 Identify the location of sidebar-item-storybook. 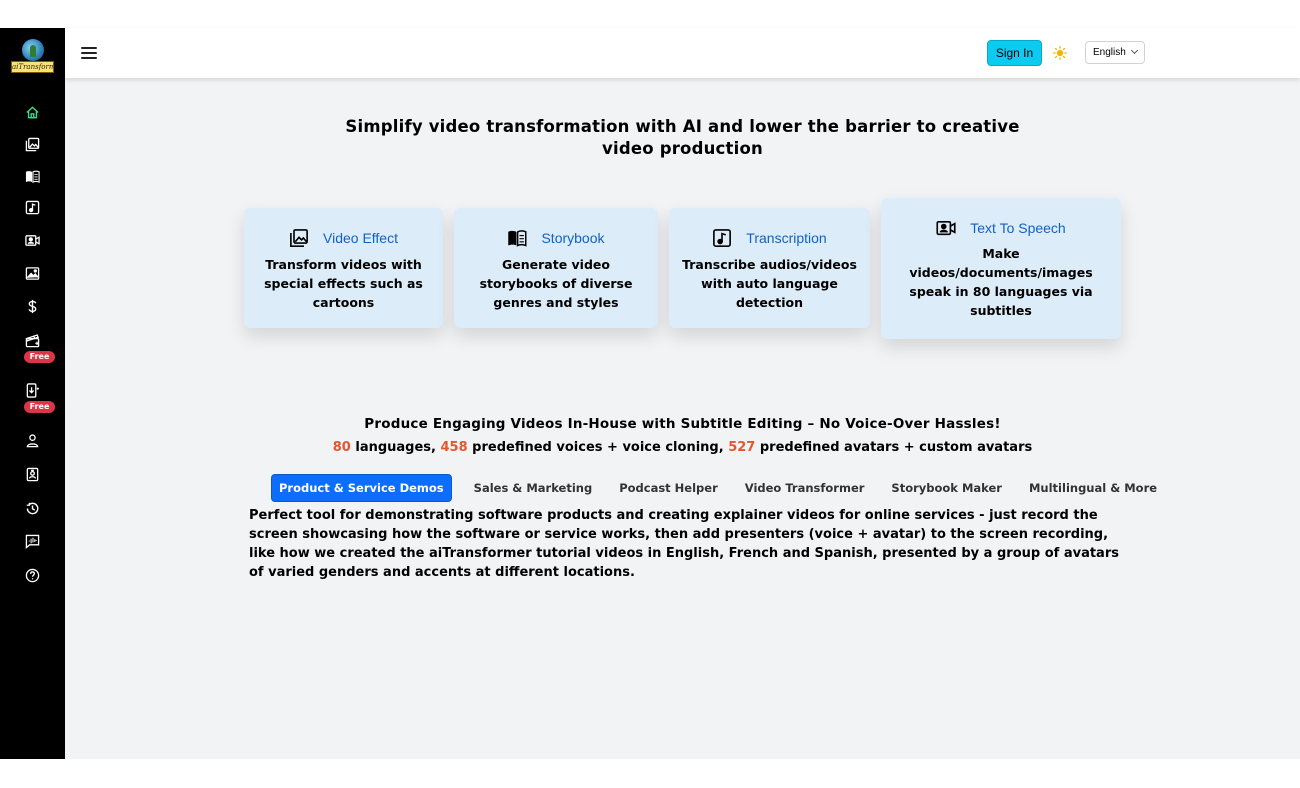
(32, 176).